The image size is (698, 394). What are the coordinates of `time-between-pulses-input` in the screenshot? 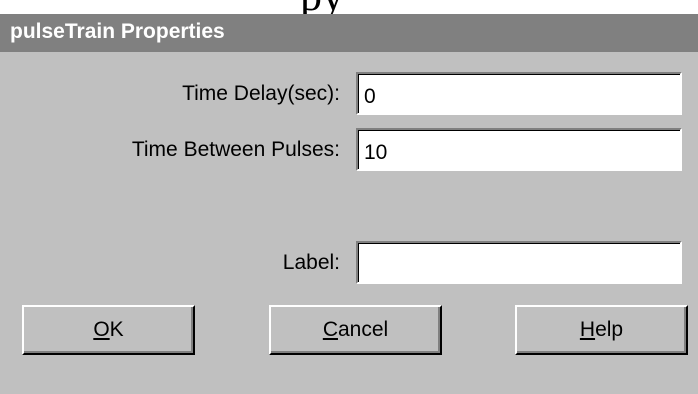 It's located at (519, 149).